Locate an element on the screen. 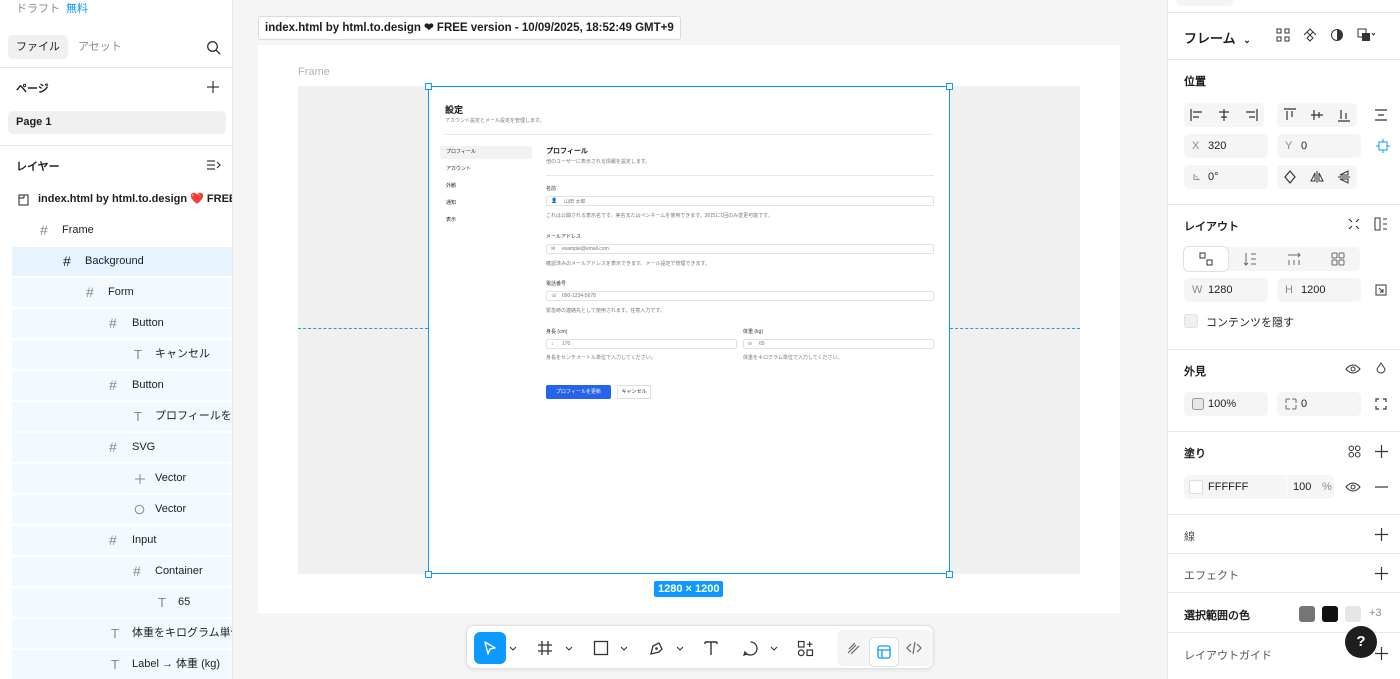 This screenshot has height=679, width=1400. align-bottom-icon is located at coordinates (1344, 115).